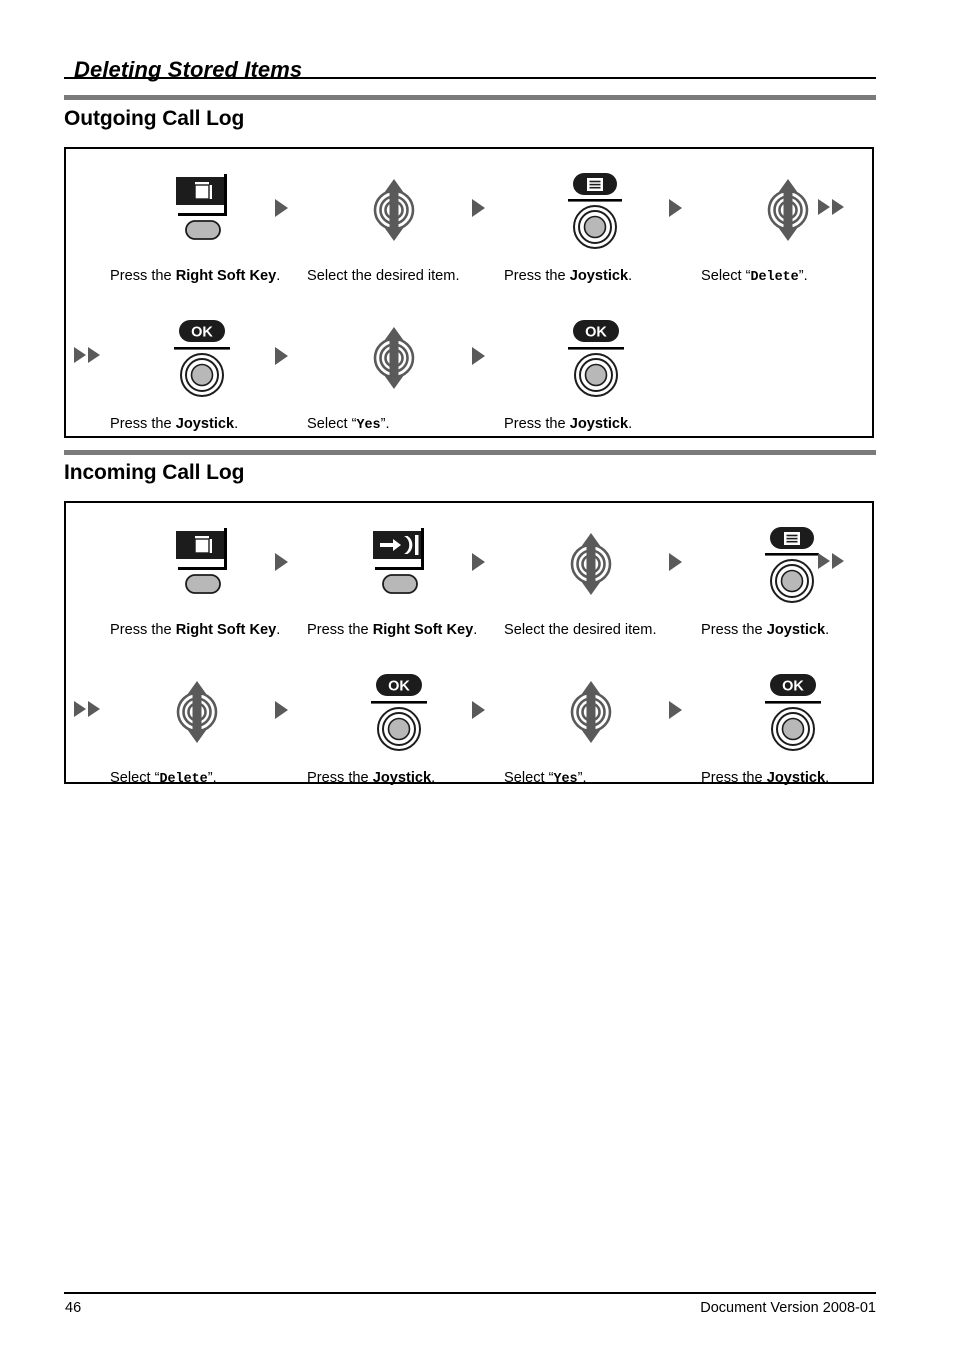  I want to click on title-rule, so click(470, 78).